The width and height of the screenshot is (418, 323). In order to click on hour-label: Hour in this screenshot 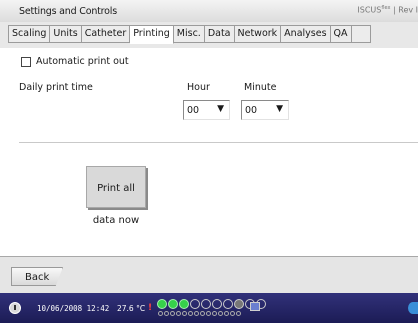, I will do `click(198, 87)`.